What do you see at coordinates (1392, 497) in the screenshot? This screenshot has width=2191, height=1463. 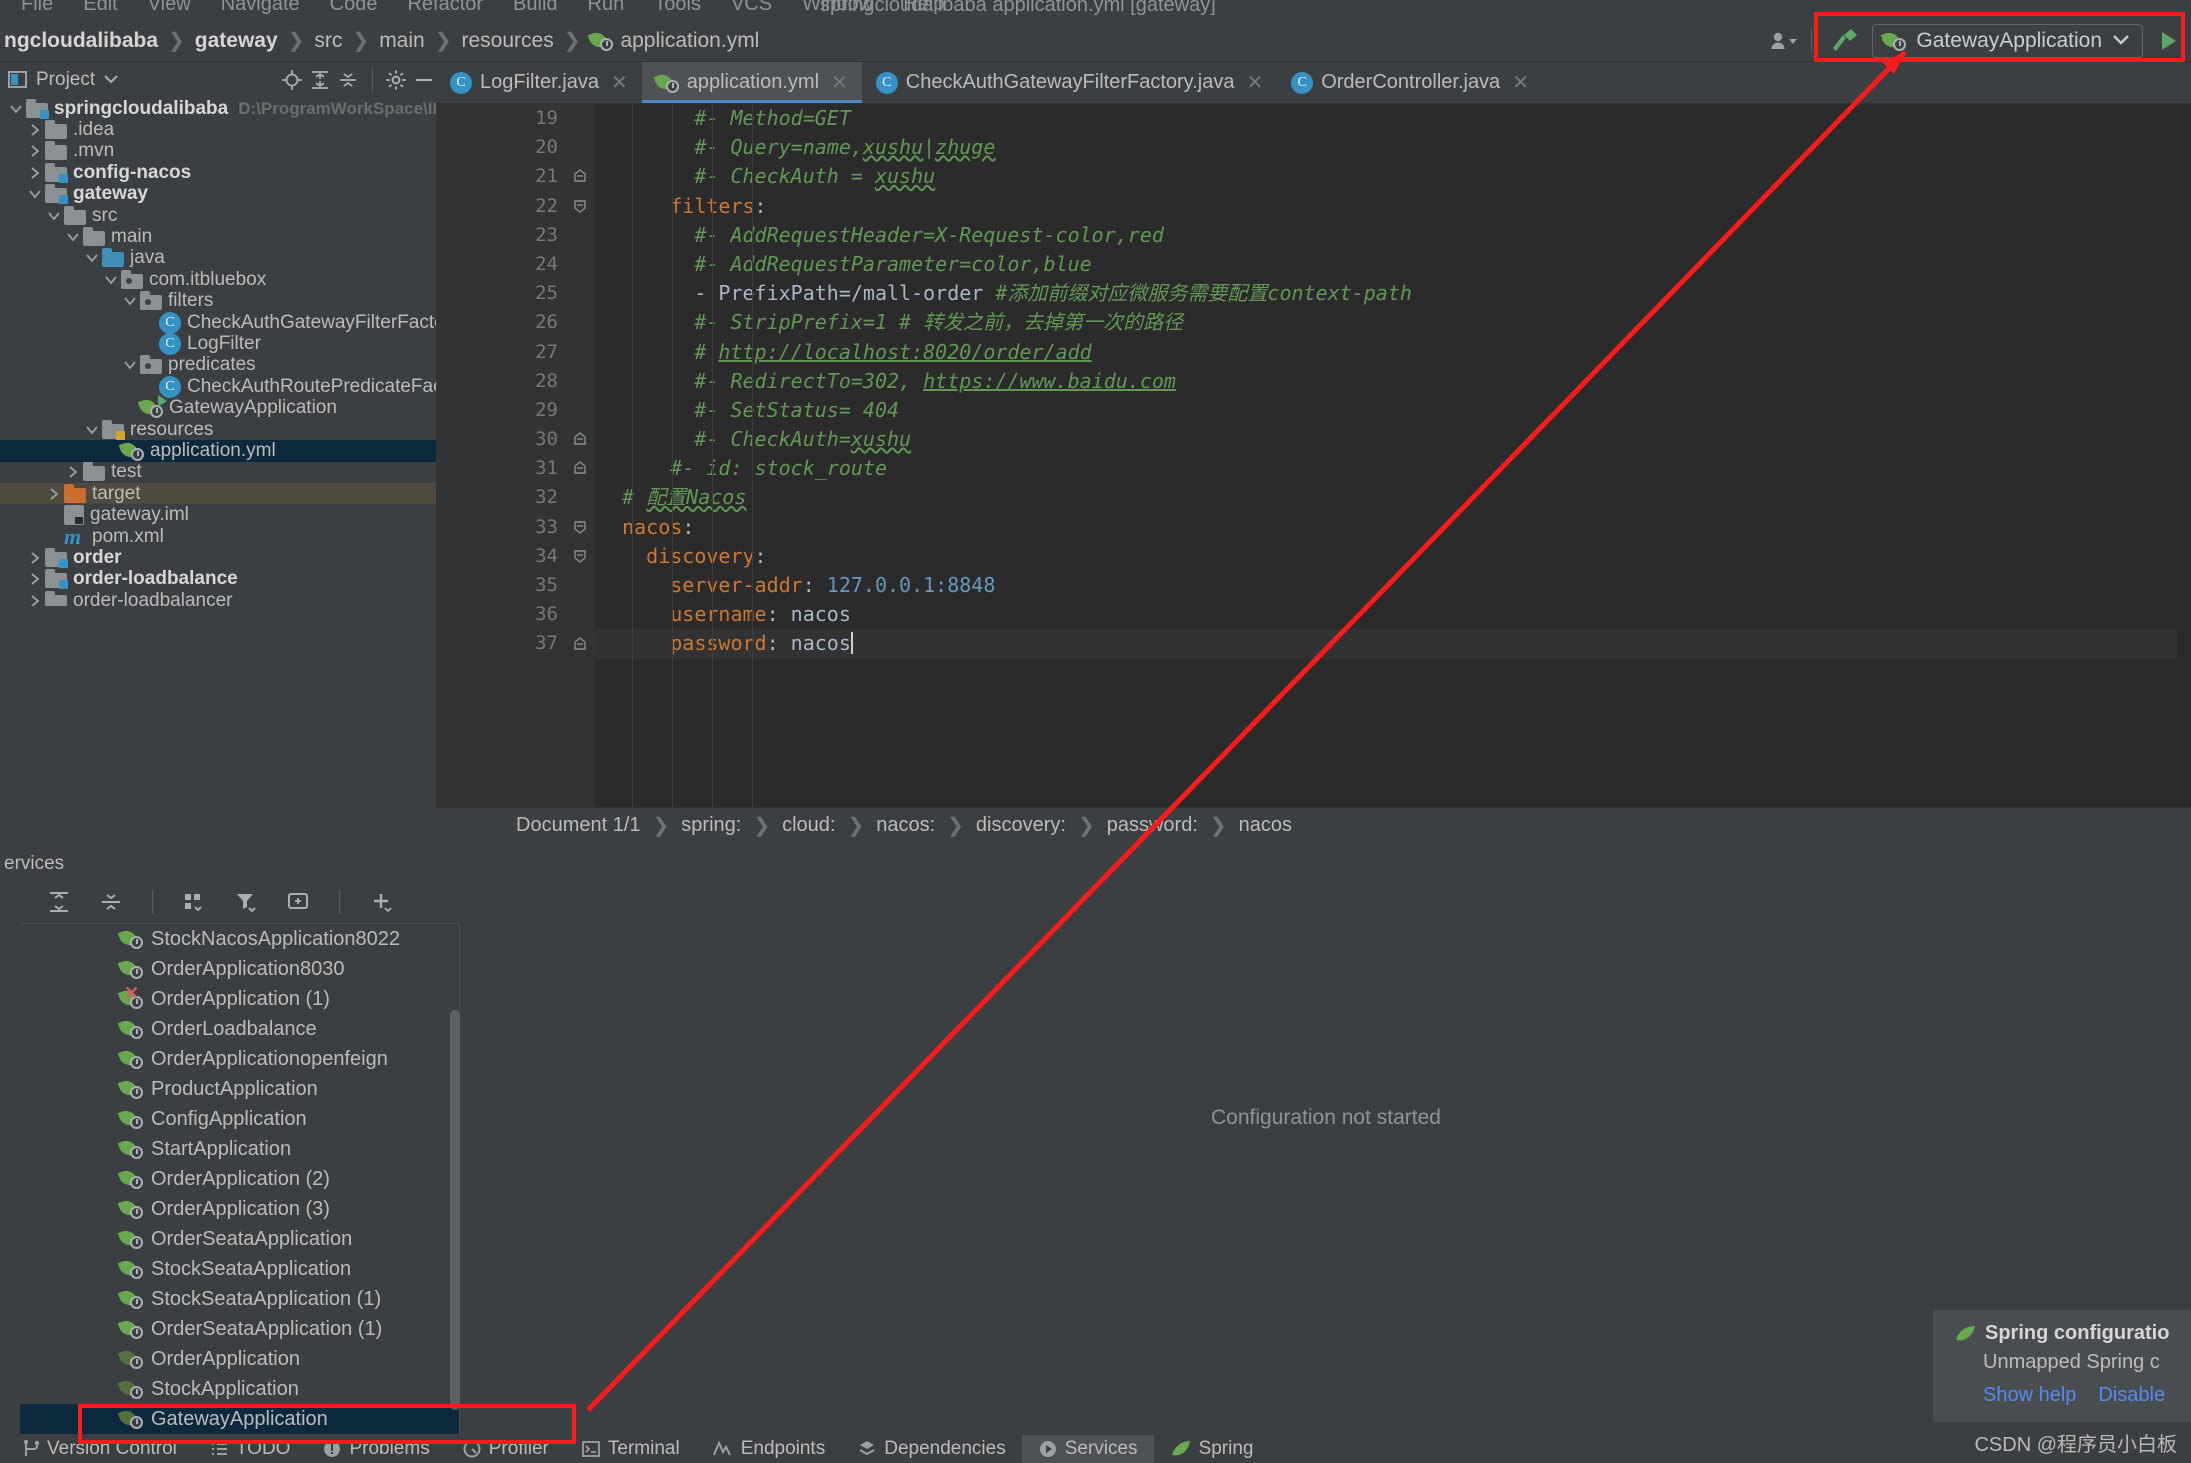 I see `code-line: # 配置Nacos` at bounding box center [1392, 497].